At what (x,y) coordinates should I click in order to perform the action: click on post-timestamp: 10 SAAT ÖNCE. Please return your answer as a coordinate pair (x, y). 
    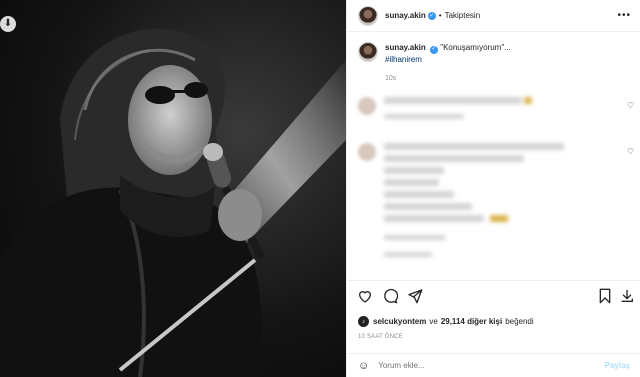
    Looking at the image, I should click on (380, 337).